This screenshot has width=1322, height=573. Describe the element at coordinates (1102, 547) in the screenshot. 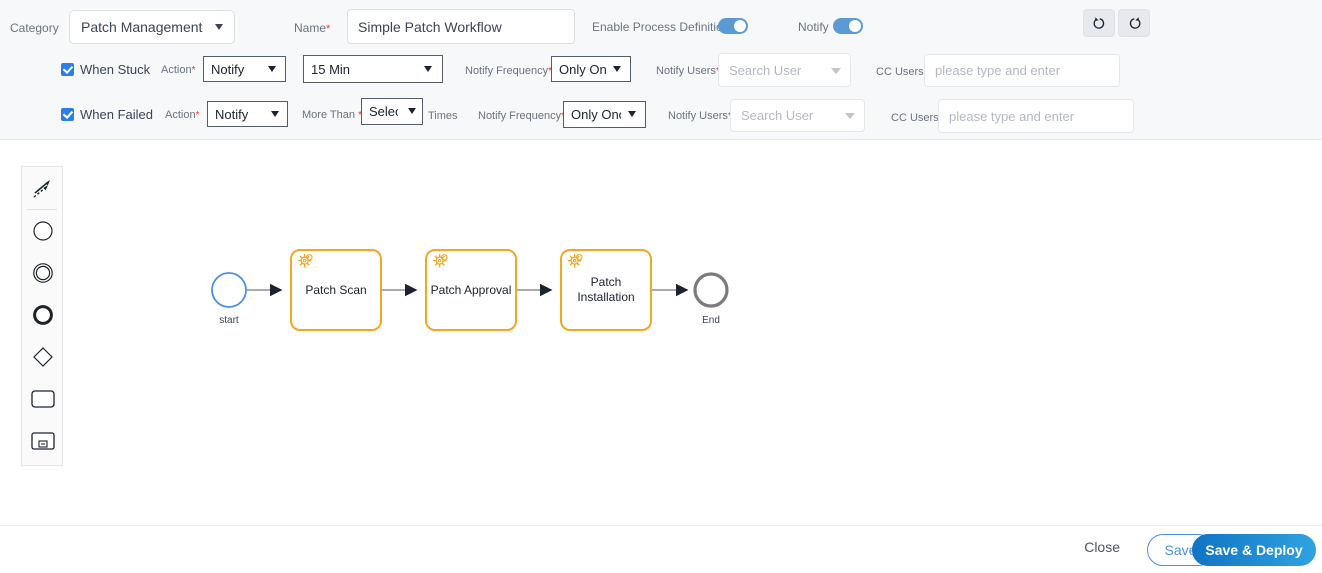

I see `close-button: Close` at that location.